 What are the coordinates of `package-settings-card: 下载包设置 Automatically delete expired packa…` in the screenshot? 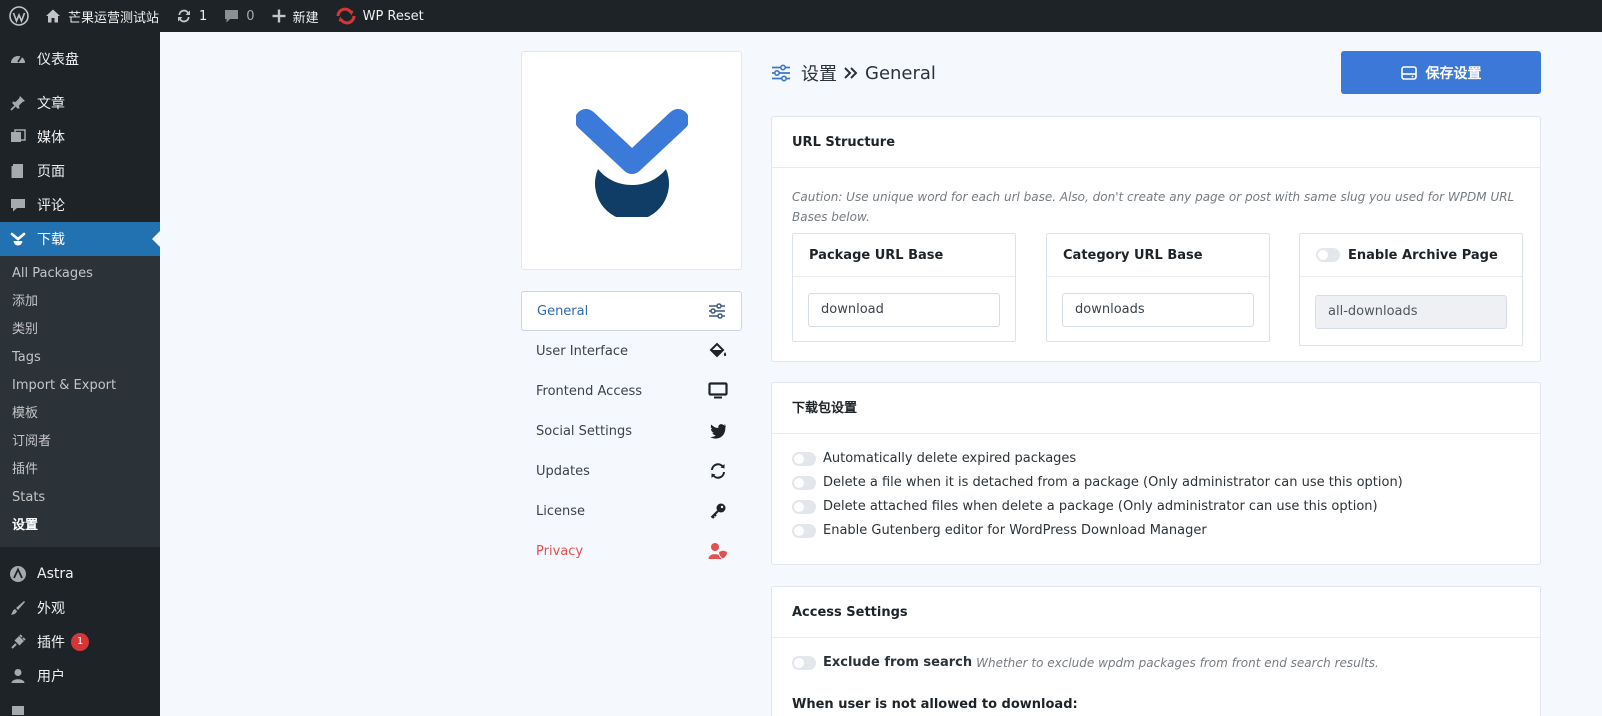 It's located at (1156, 473).